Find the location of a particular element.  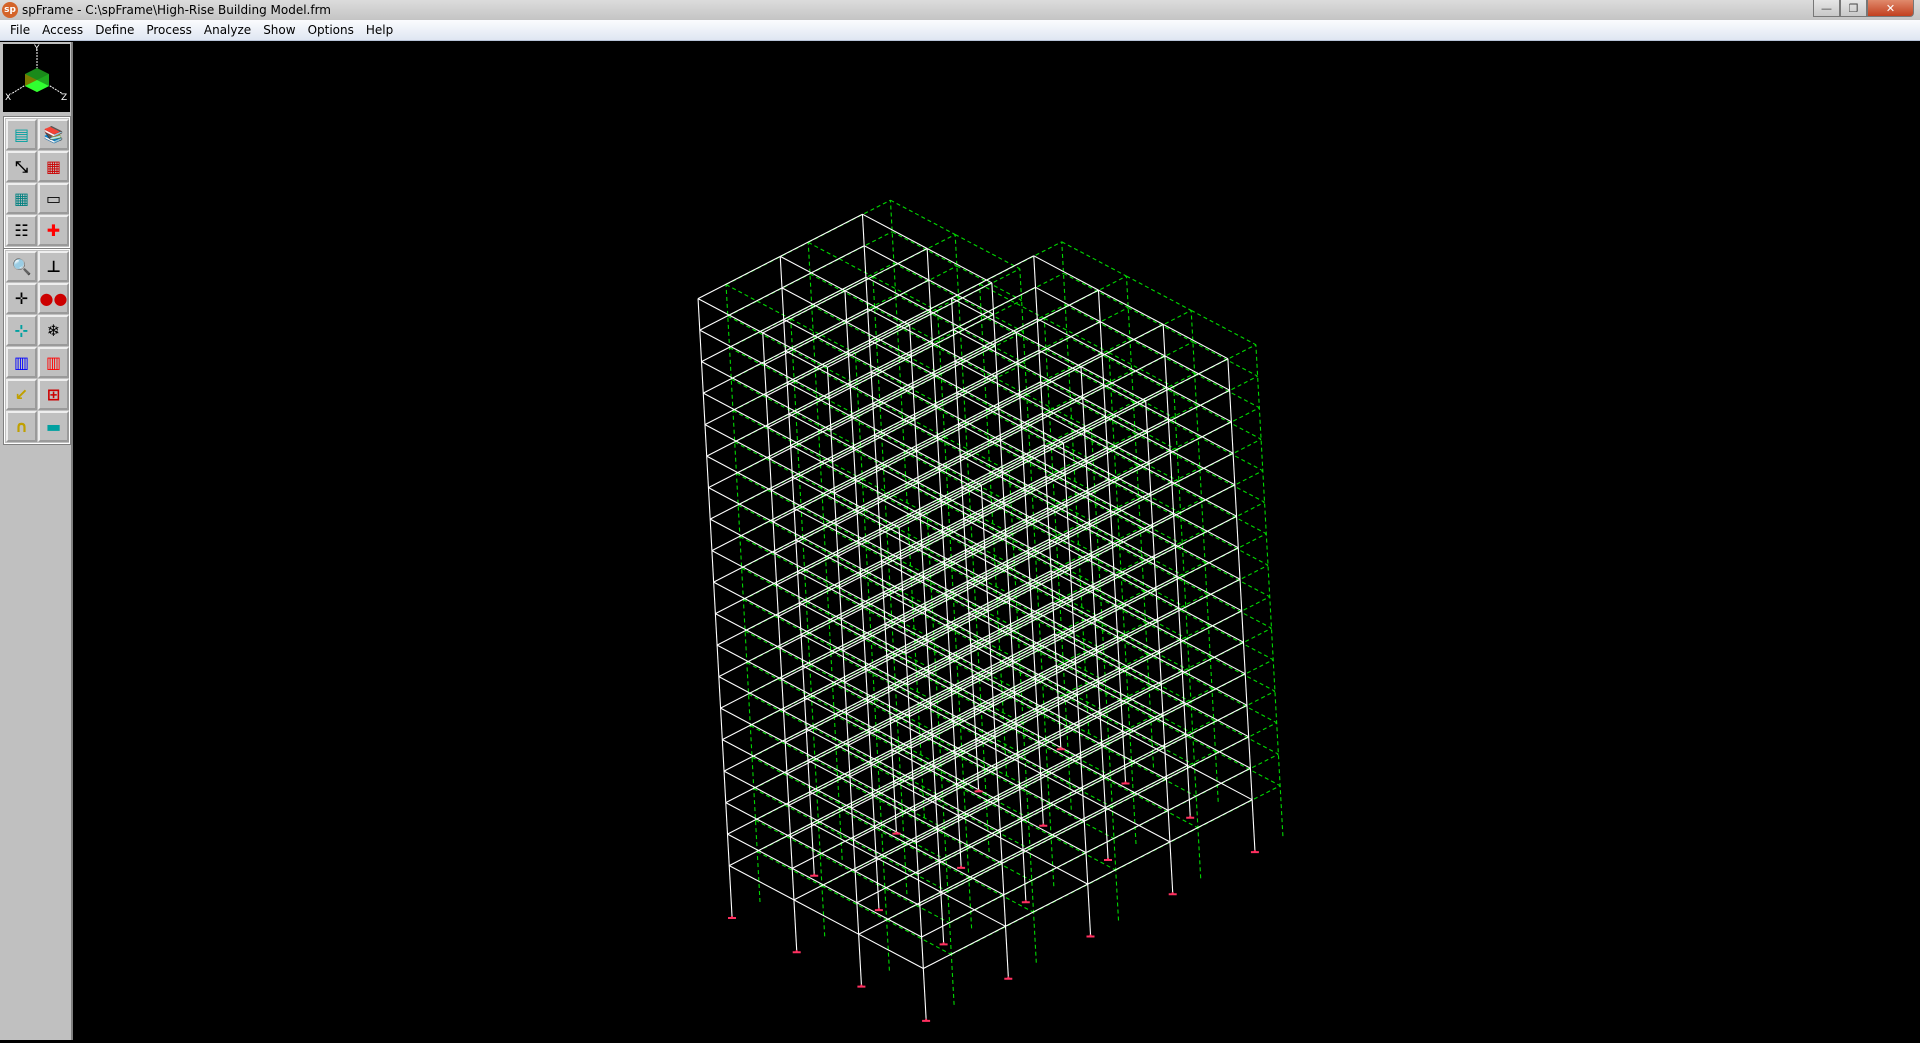

glasses-view-icon: ●● is located at coordinates (53, 298).